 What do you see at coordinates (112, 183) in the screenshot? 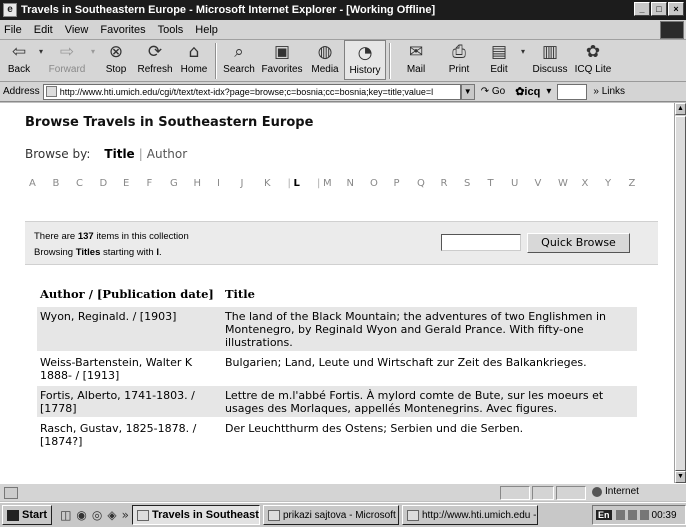
I see `letter-link-d: D` at bounding box center [112, 183].